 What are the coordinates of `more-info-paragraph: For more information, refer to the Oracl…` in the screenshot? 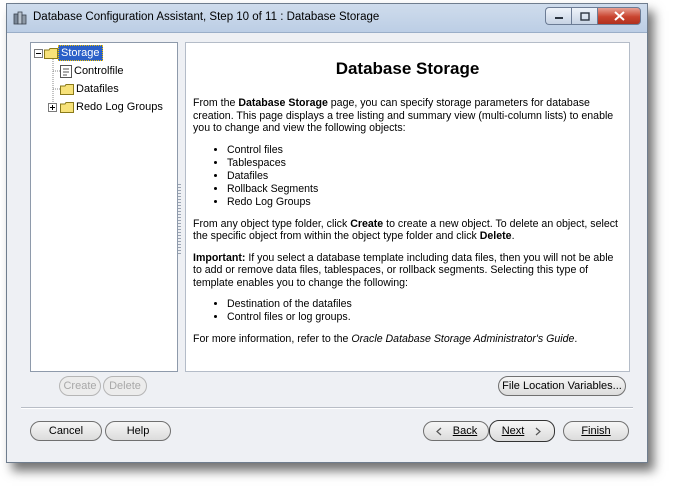 It's located at (385, 339).